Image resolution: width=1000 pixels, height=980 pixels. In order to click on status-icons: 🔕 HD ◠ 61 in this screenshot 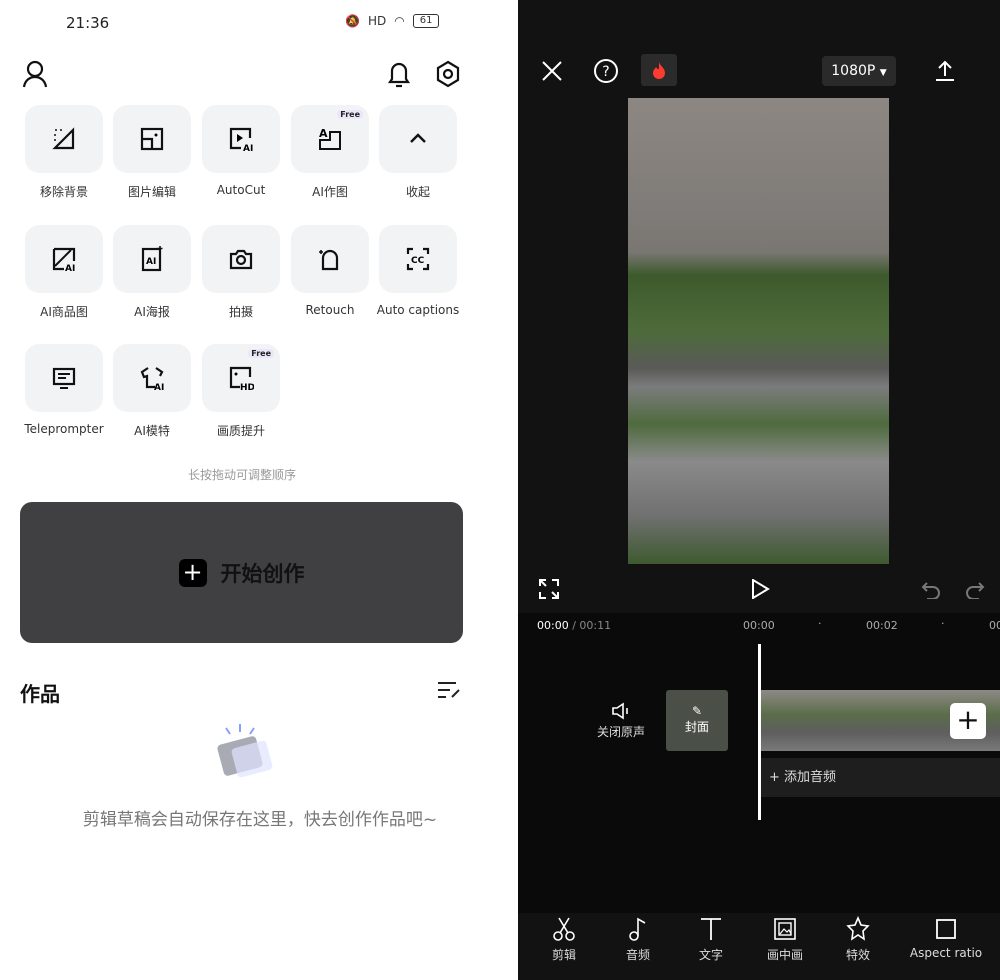, I will do `click(392, 21)`.